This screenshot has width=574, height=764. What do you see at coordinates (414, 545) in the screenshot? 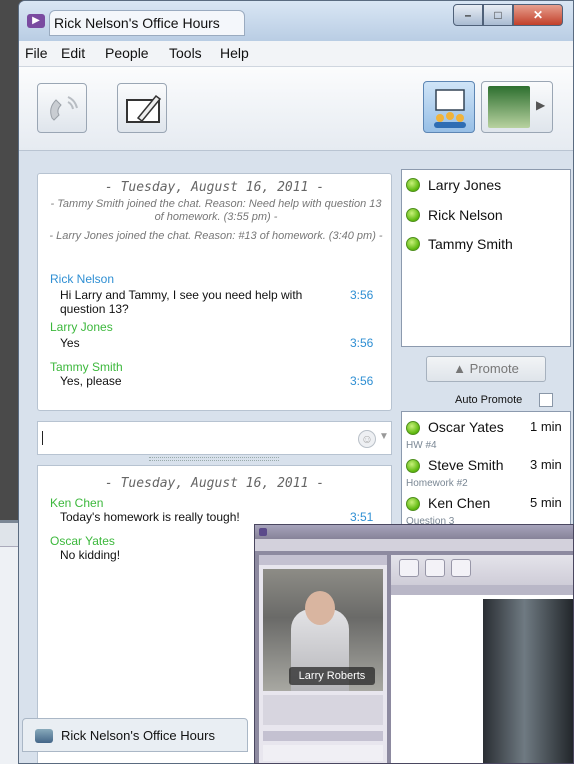
I see `thumbnail-menu-bar` at bounding box center [414, 545].